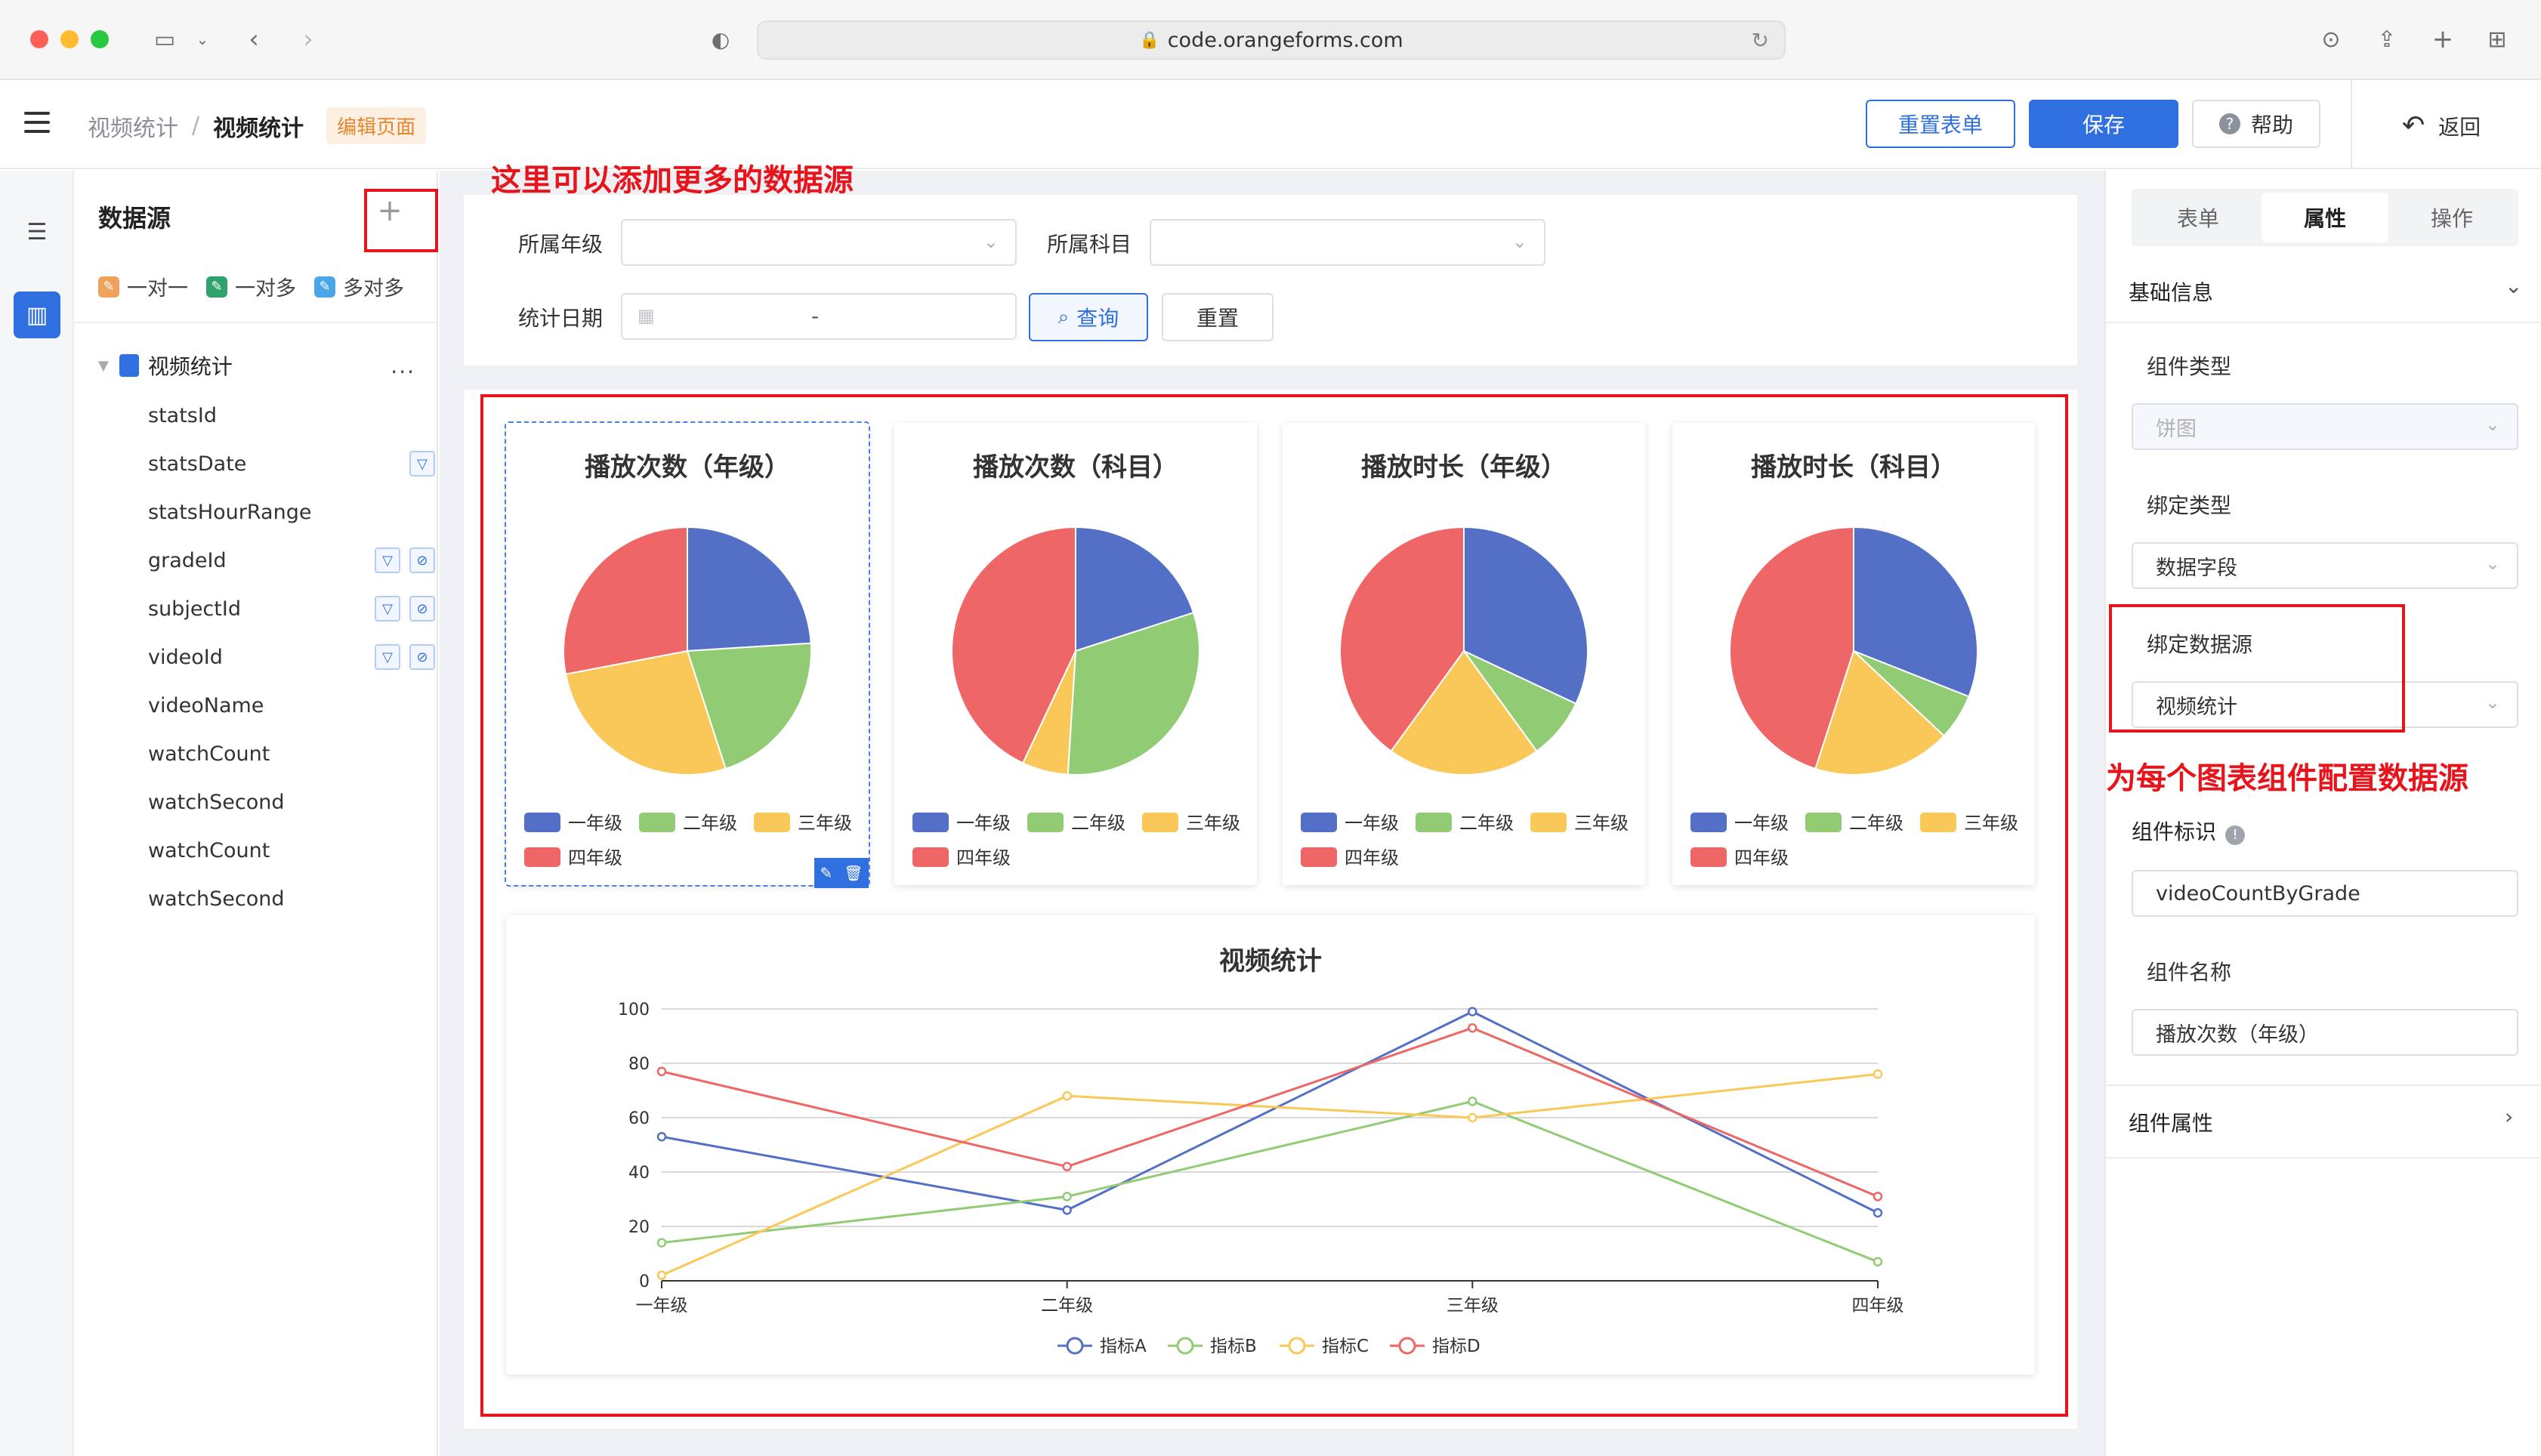  Describe the element at coordinates (194, 609) in the screenshot. I see `field-label: subjectId` at that location.